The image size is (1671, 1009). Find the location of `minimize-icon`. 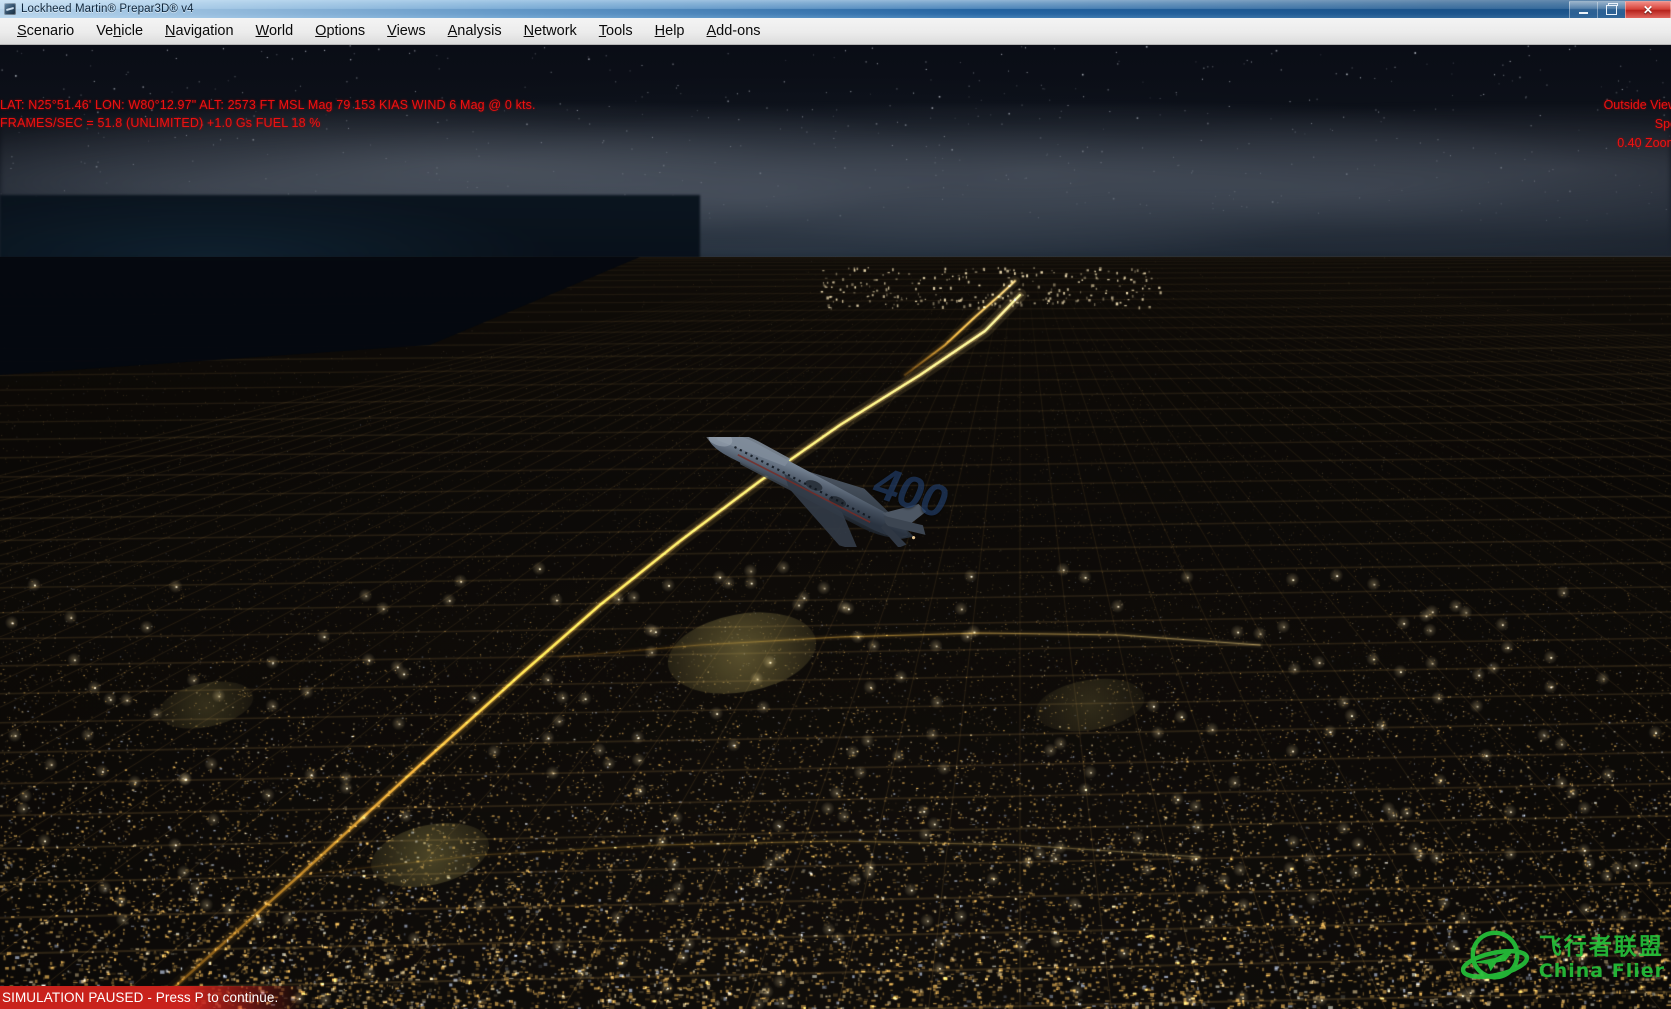

minimize-icon is located at coordinates (1583, 13).